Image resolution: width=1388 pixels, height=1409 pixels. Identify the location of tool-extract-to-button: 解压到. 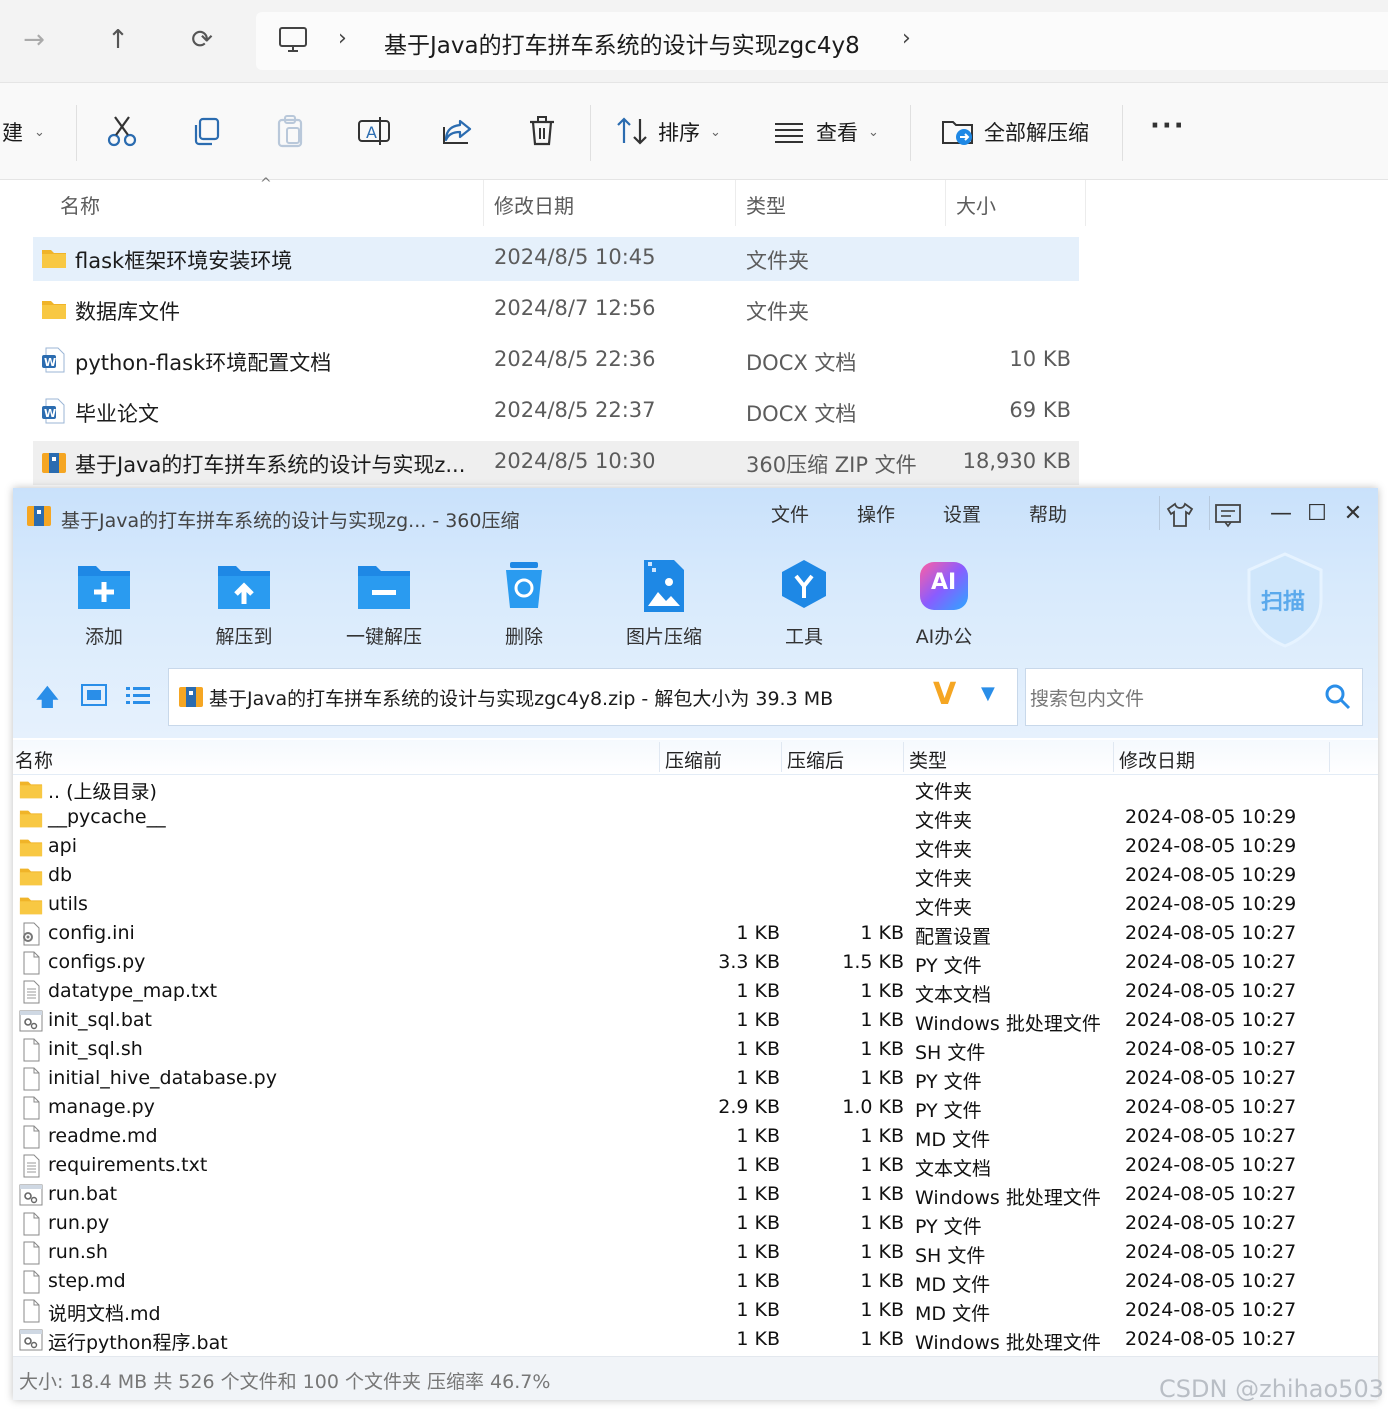
(244, 608).